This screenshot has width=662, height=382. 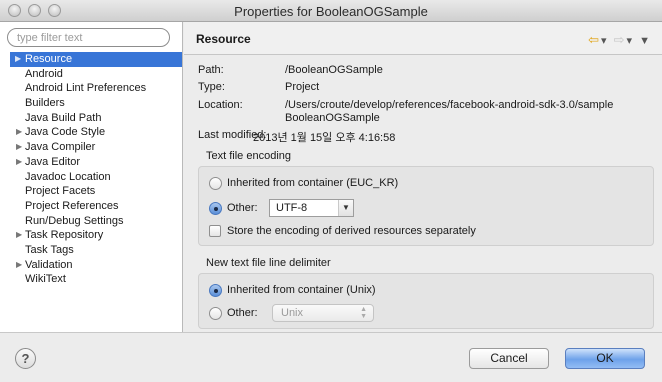 I want to click on type-value: Project, so click(x=302, y=87).